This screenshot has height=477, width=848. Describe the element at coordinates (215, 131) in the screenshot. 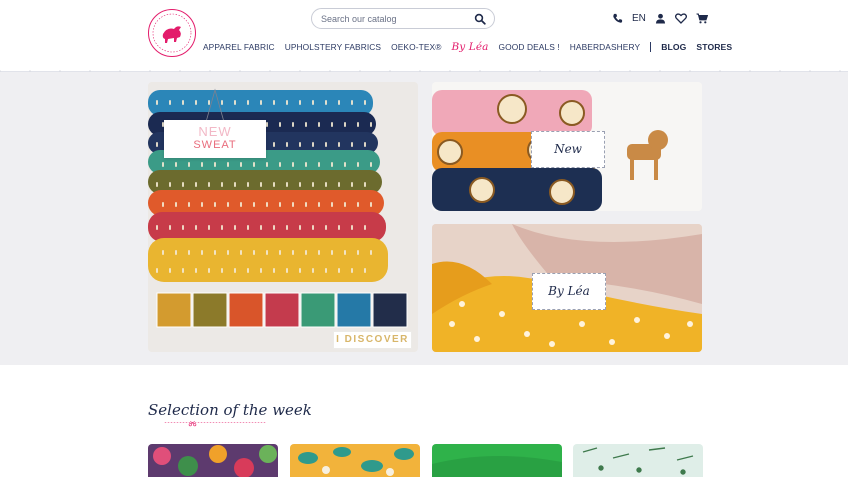

I see `sweat-tag-line1: NEW` at that location.